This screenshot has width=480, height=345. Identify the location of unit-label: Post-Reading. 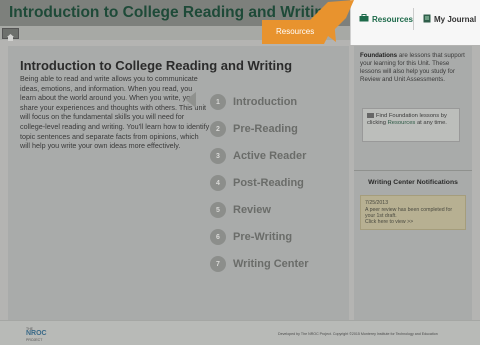
(268, 183).